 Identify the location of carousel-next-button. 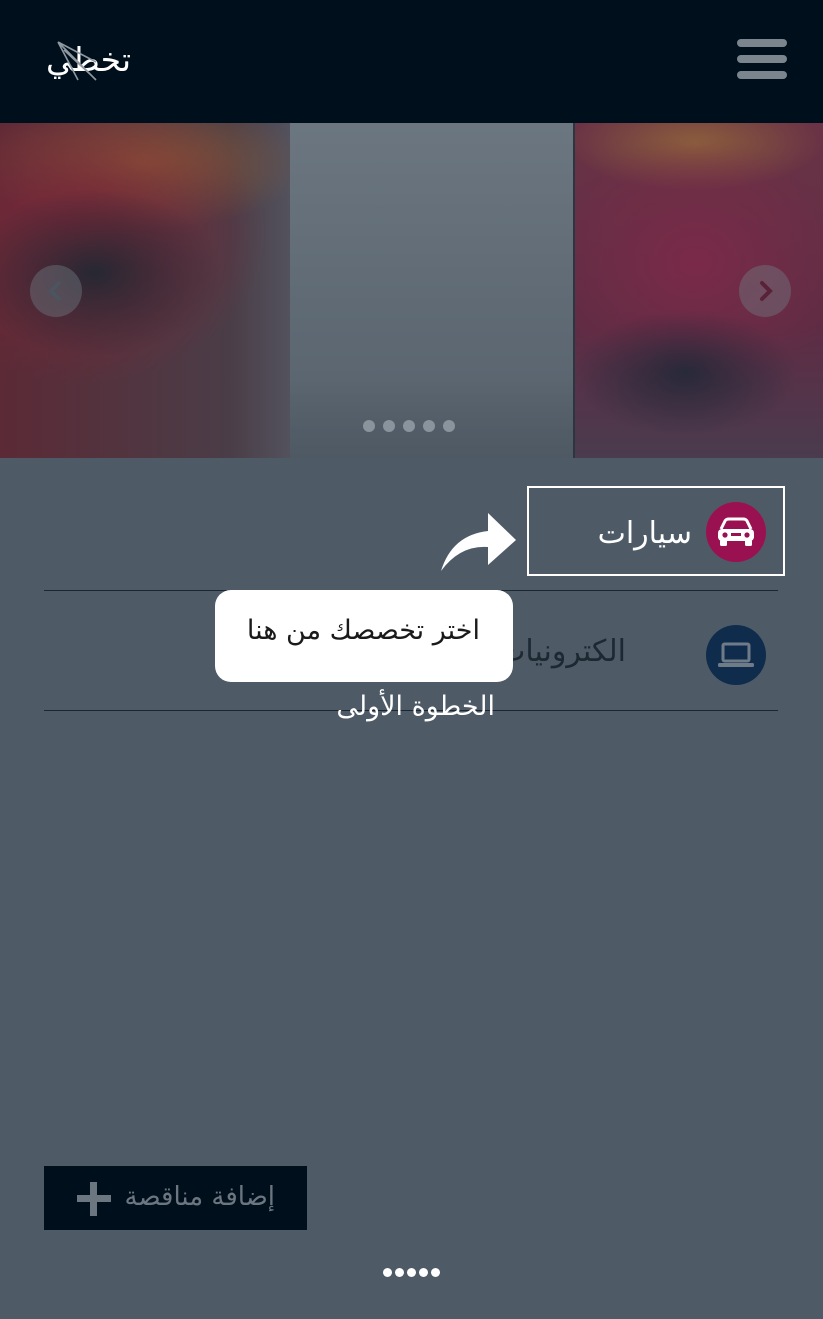
(765, 291).